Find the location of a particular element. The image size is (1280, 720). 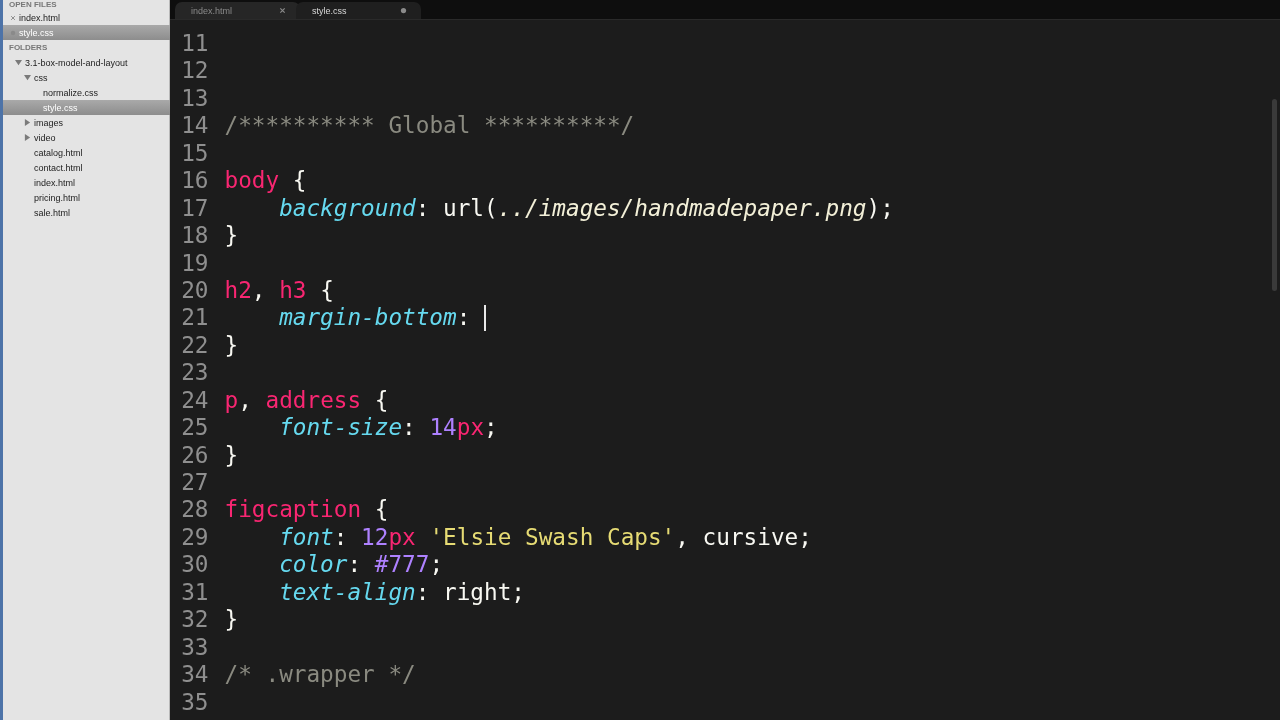

folder-item: 3.1-box-model-and-layout is located at coordinates (86, 62).